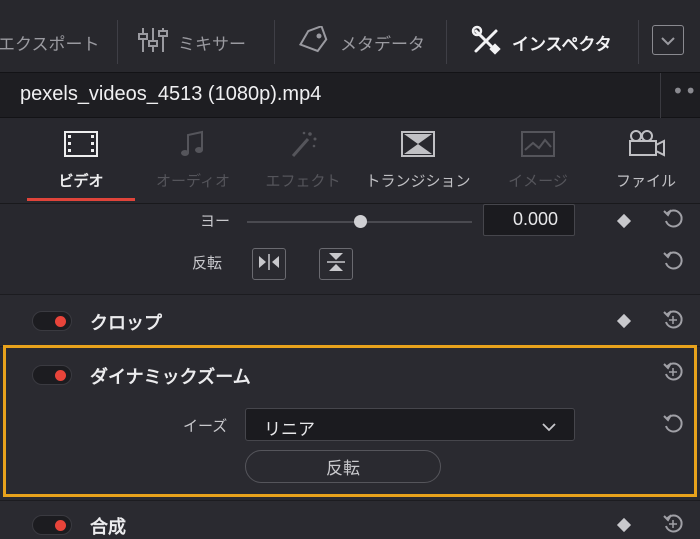 Image resolution: width=700 pixels, height=539 pixels. I want to click on toolbar-export: エクスポート, so click(50, 42).